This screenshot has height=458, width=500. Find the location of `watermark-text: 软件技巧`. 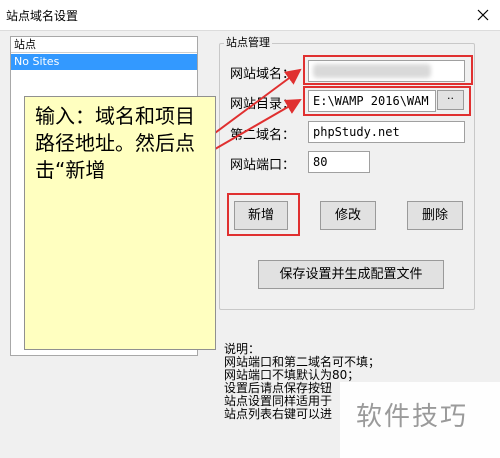

watermark-text: 软件技巧 is located at coordinates (412, 417).